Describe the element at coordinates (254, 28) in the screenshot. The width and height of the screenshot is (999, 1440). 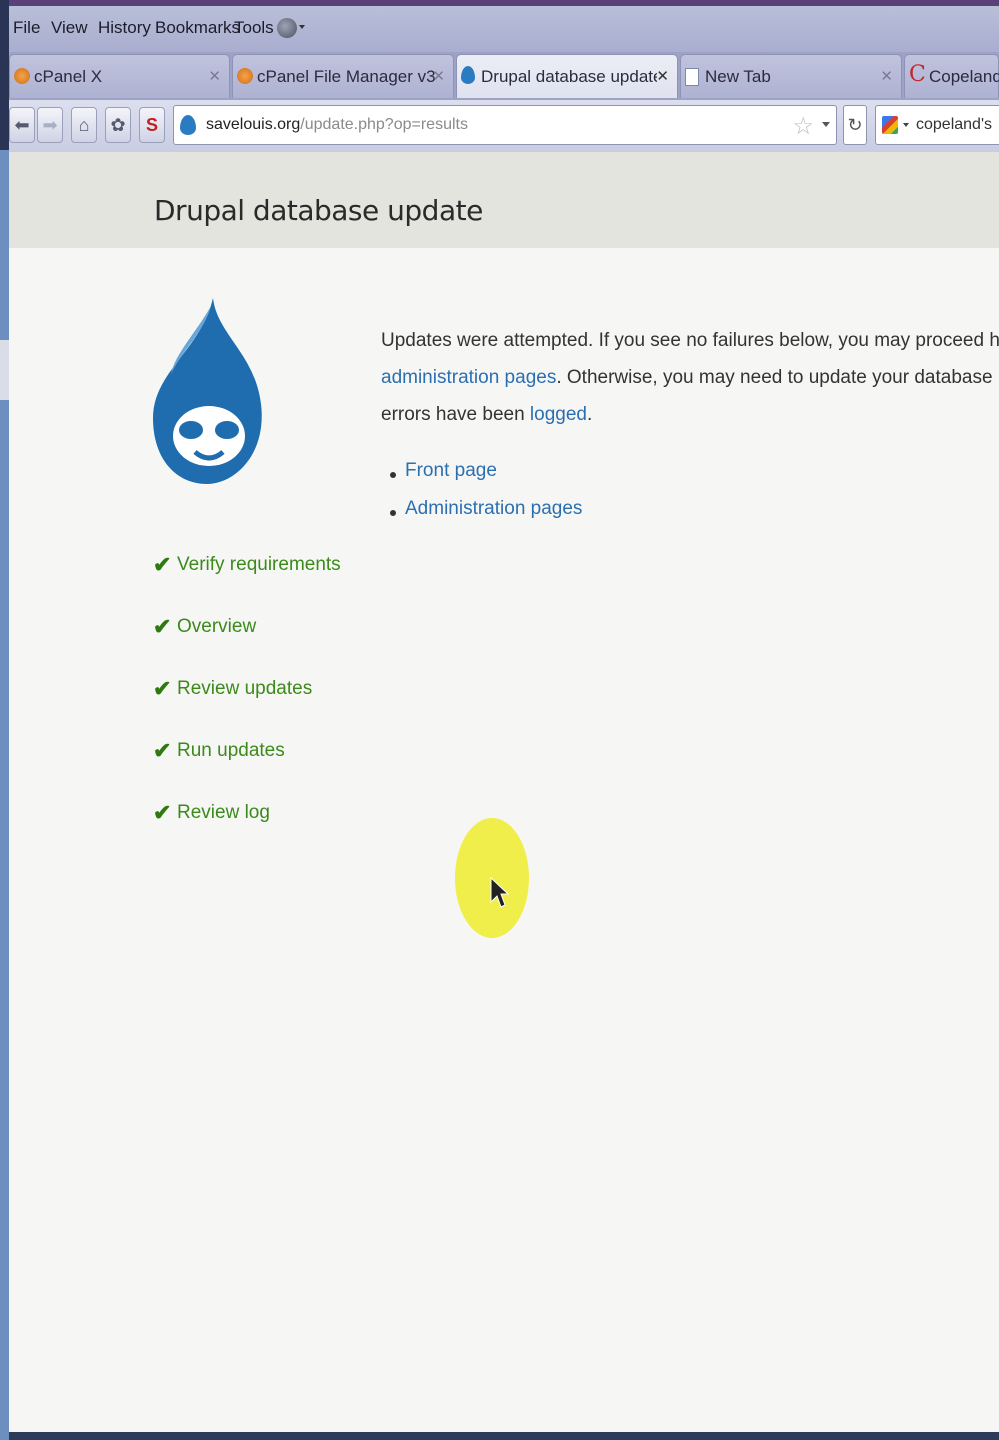
I see `menu-tools: Tools` at that location.